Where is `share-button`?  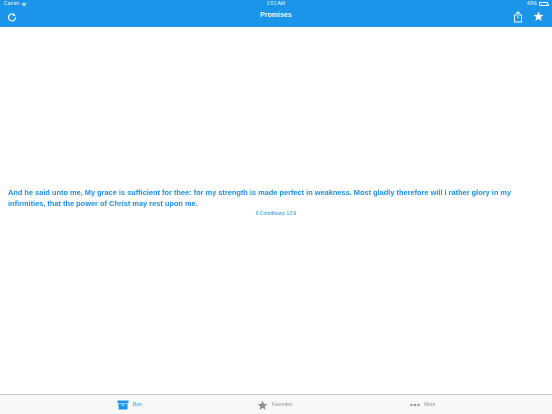 share-button is located at coordinates (518, 16).